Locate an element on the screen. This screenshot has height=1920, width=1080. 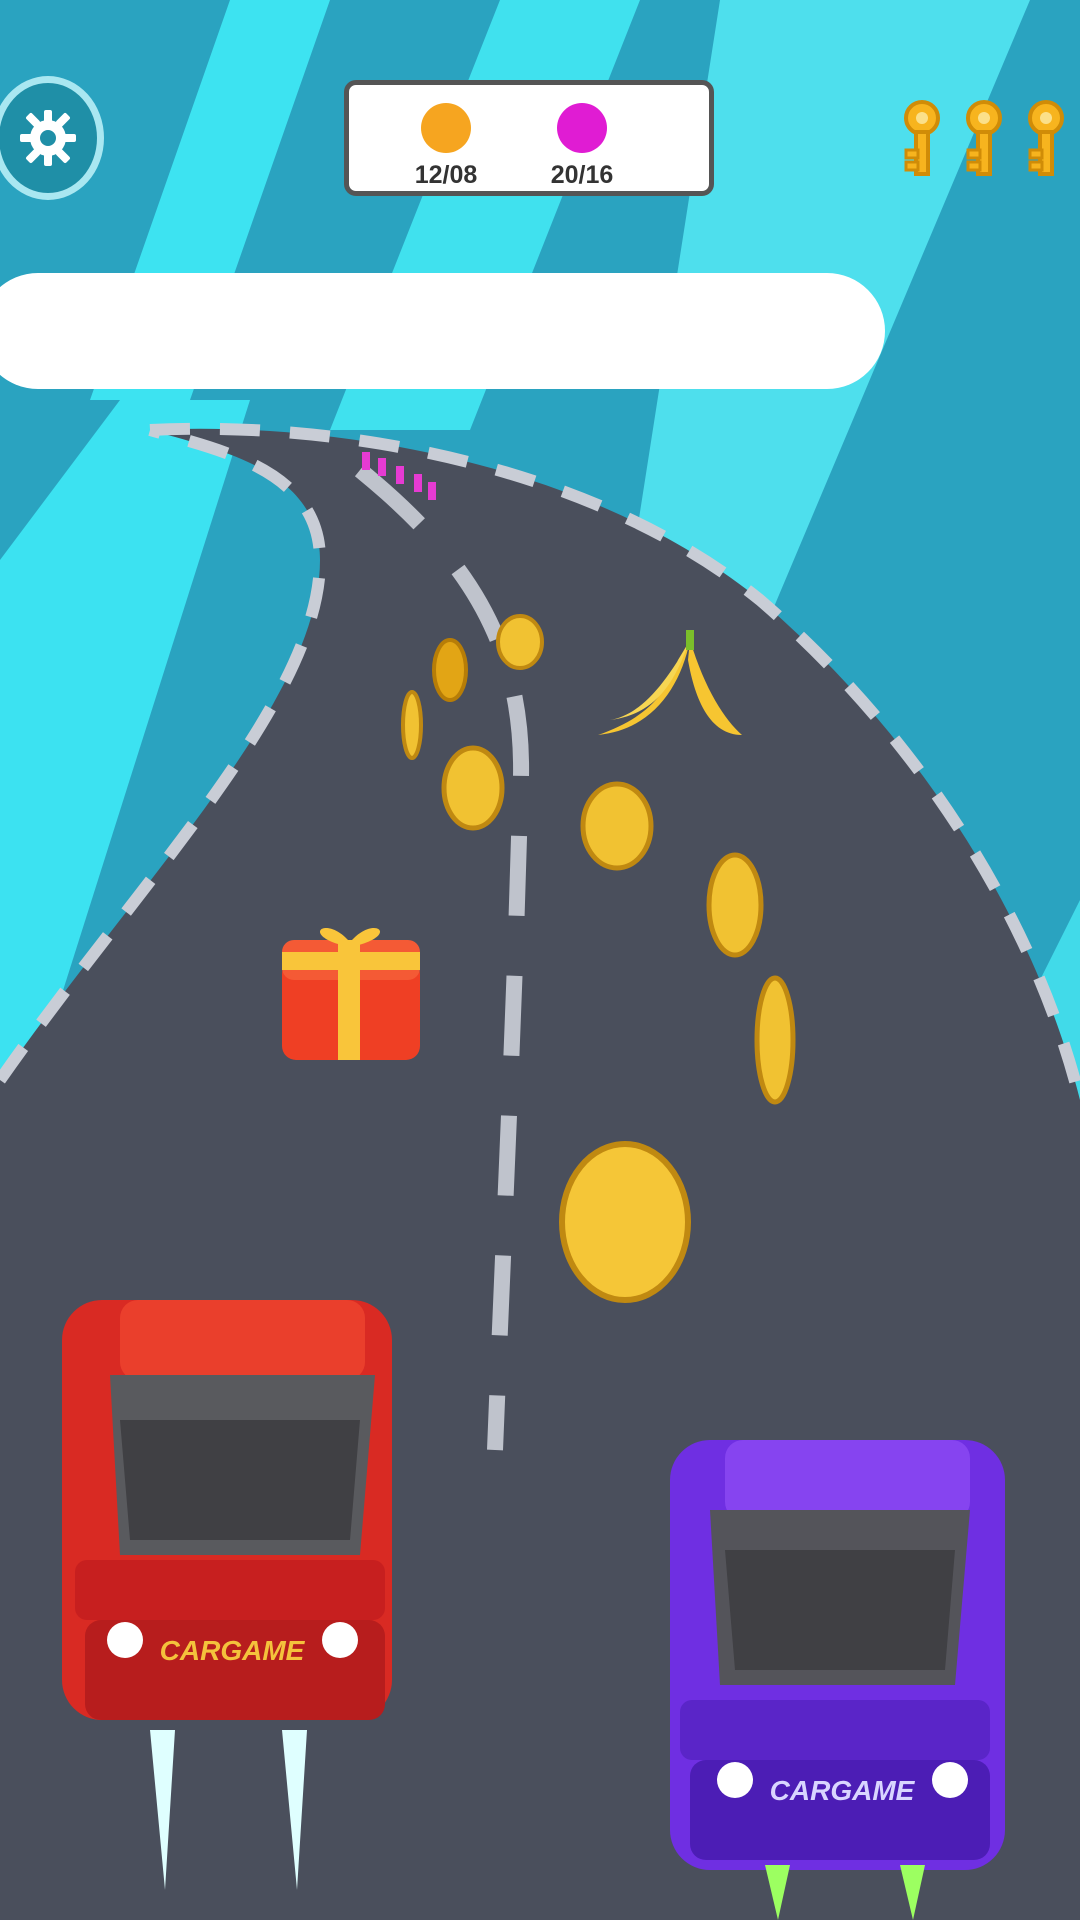
level-progress-bar is located at coordinates (442, 331).